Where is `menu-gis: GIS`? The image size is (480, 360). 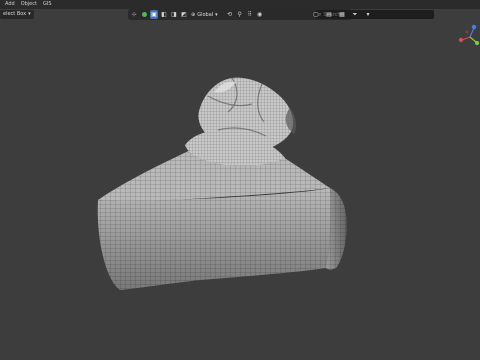
menu-gis: GIS is located at coordinates (47, 4).